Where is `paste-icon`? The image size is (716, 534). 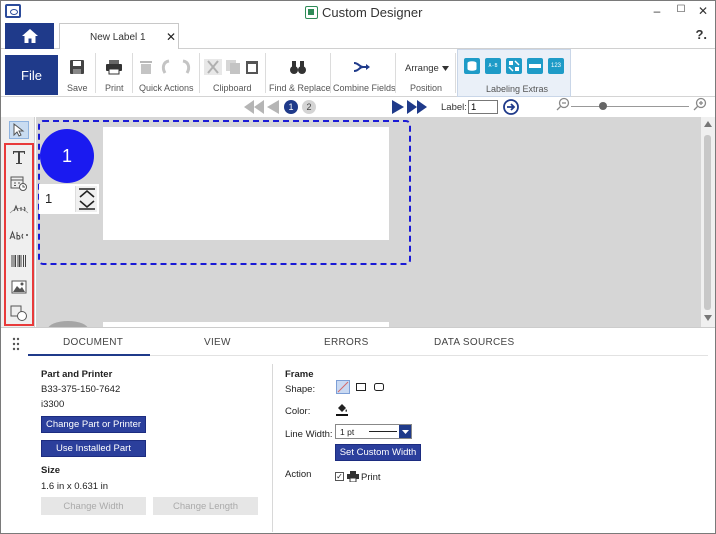
paste-icon is located at coordinates (252, 67).